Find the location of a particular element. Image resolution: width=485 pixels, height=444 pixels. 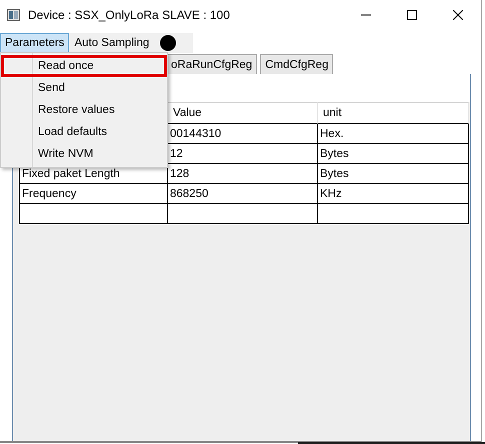

window-title: Device : SSX_OnlyLoRa SLAVE : 100 is located at coordinates (129, 15).